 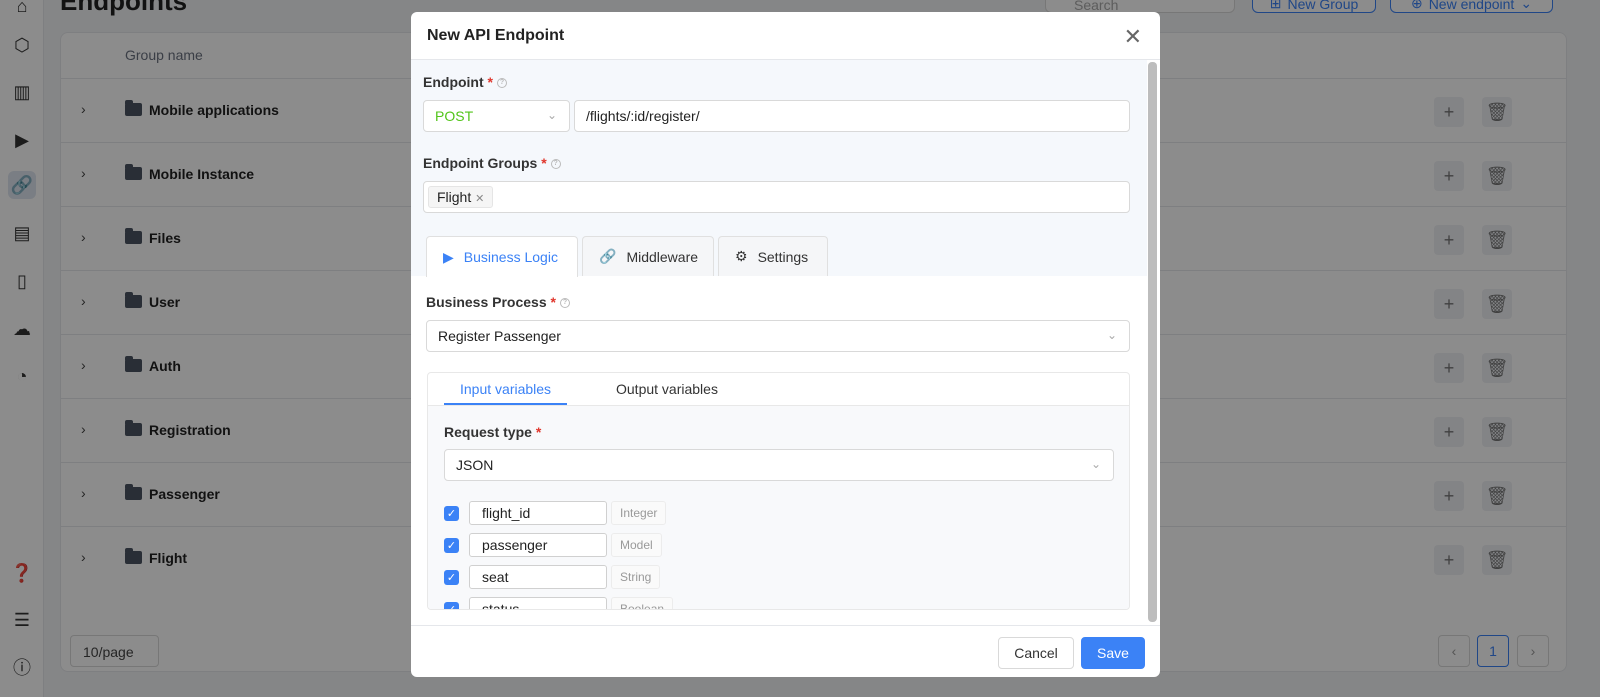 What do you see at coordinates (648, 256) in the screenshot?
I see `tab-middleware: 🔗 Middleware` at bounding box center [648, 256].